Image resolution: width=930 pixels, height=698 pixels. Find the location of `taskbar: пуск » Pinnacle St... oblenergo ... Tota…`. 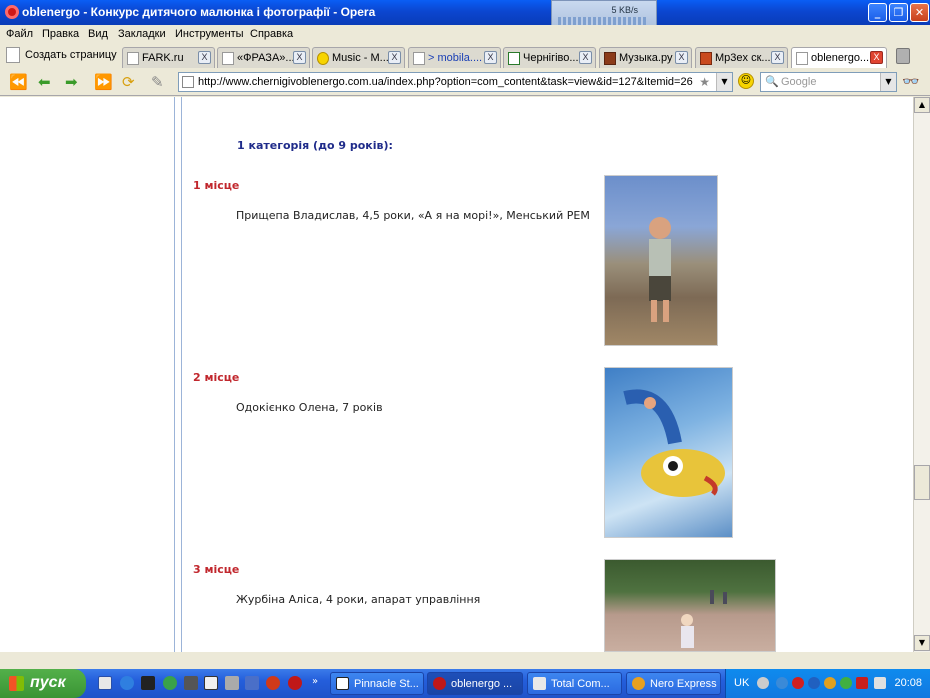

taskbar: пуск » Pinnacle St... oblenergo ... Tota… is located at coordinates (465, 683).